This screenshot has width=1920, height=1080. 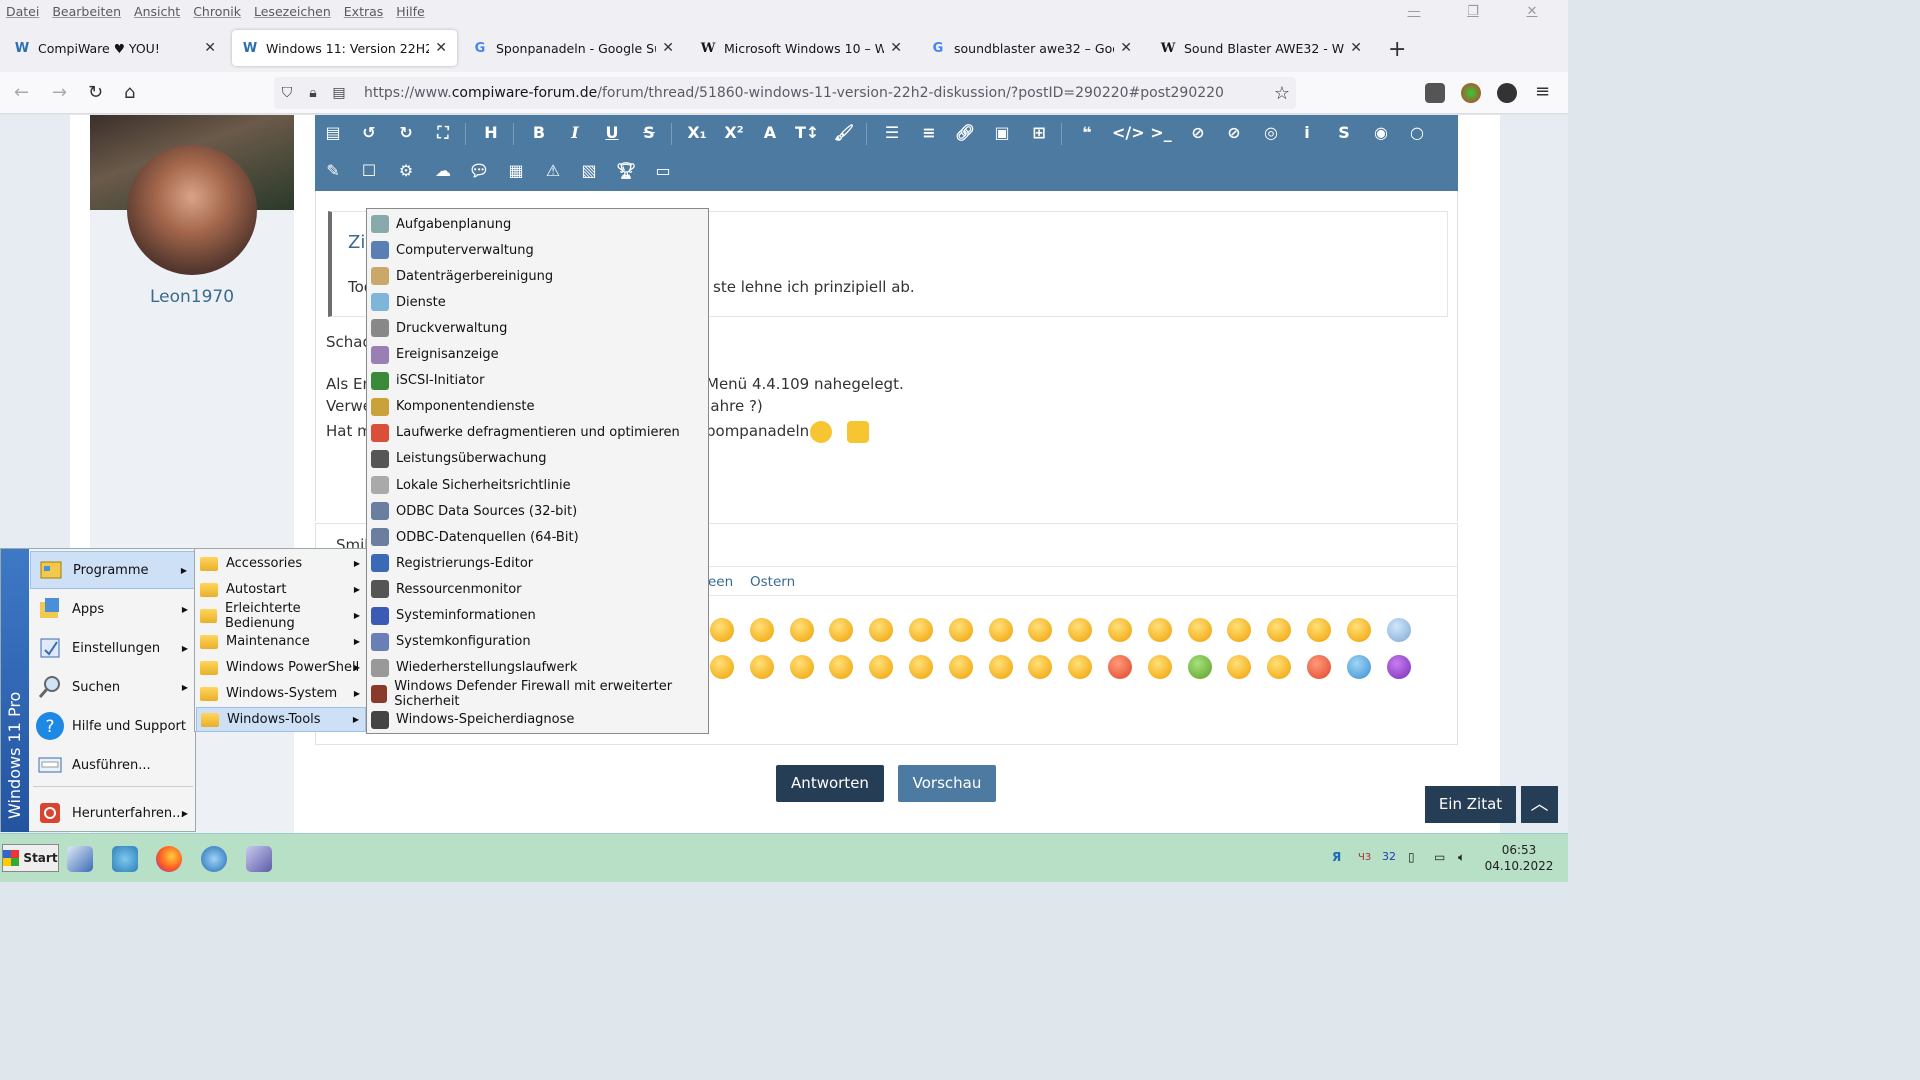 What do you see at coordinates (538, 720) in the screenshot?
I see `tool-item: Windows-Speicherdiagnose` at bounding box center [538, 720].